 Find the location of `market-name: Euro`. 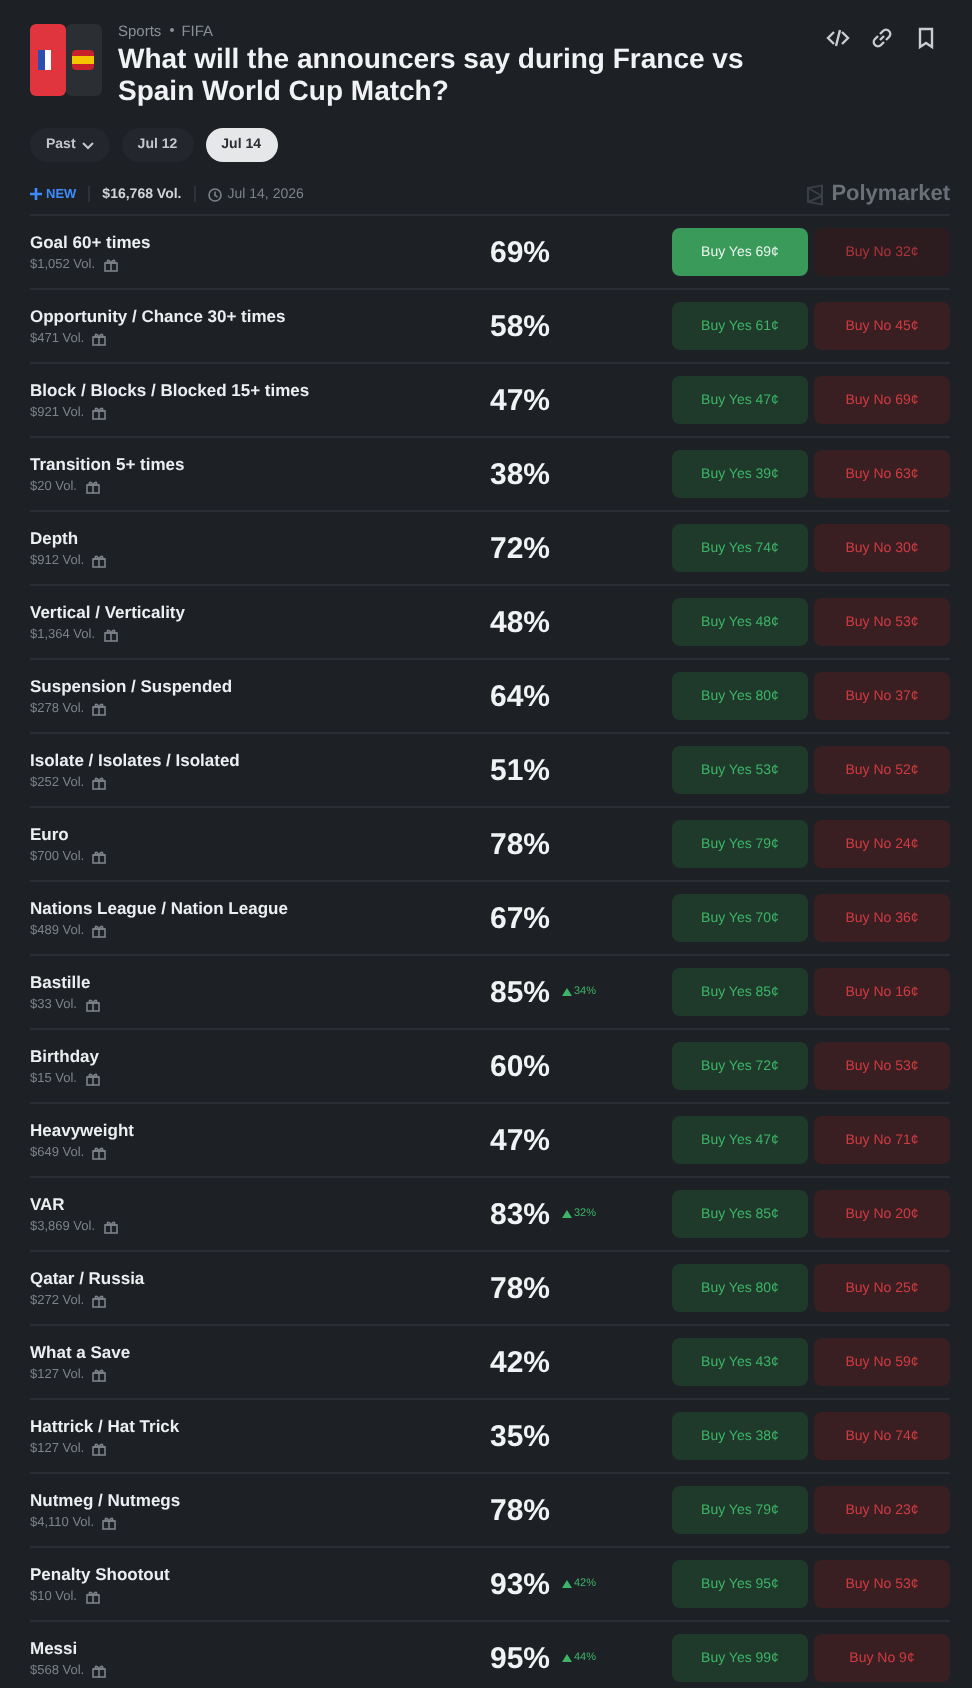

market-name: Euro is located at coordinates (230, 834).